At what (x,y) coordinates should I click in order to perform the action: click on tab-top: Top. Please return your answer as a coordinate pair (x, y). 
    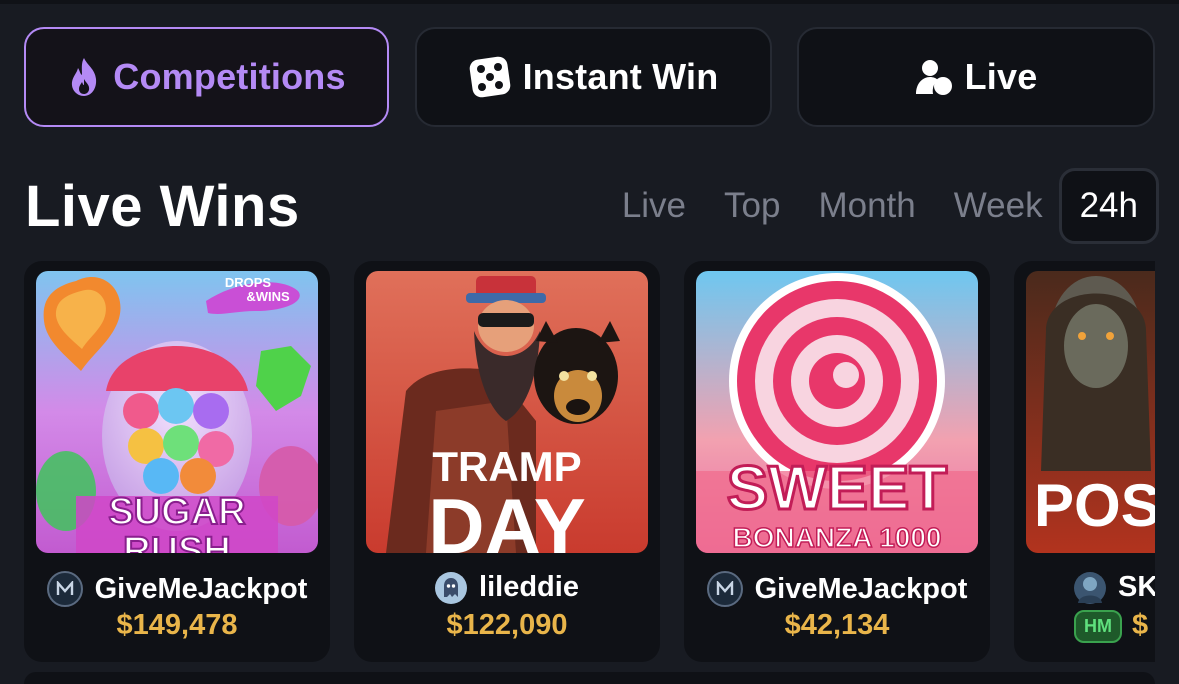
    Looking at the image, I should click on (752, 206).